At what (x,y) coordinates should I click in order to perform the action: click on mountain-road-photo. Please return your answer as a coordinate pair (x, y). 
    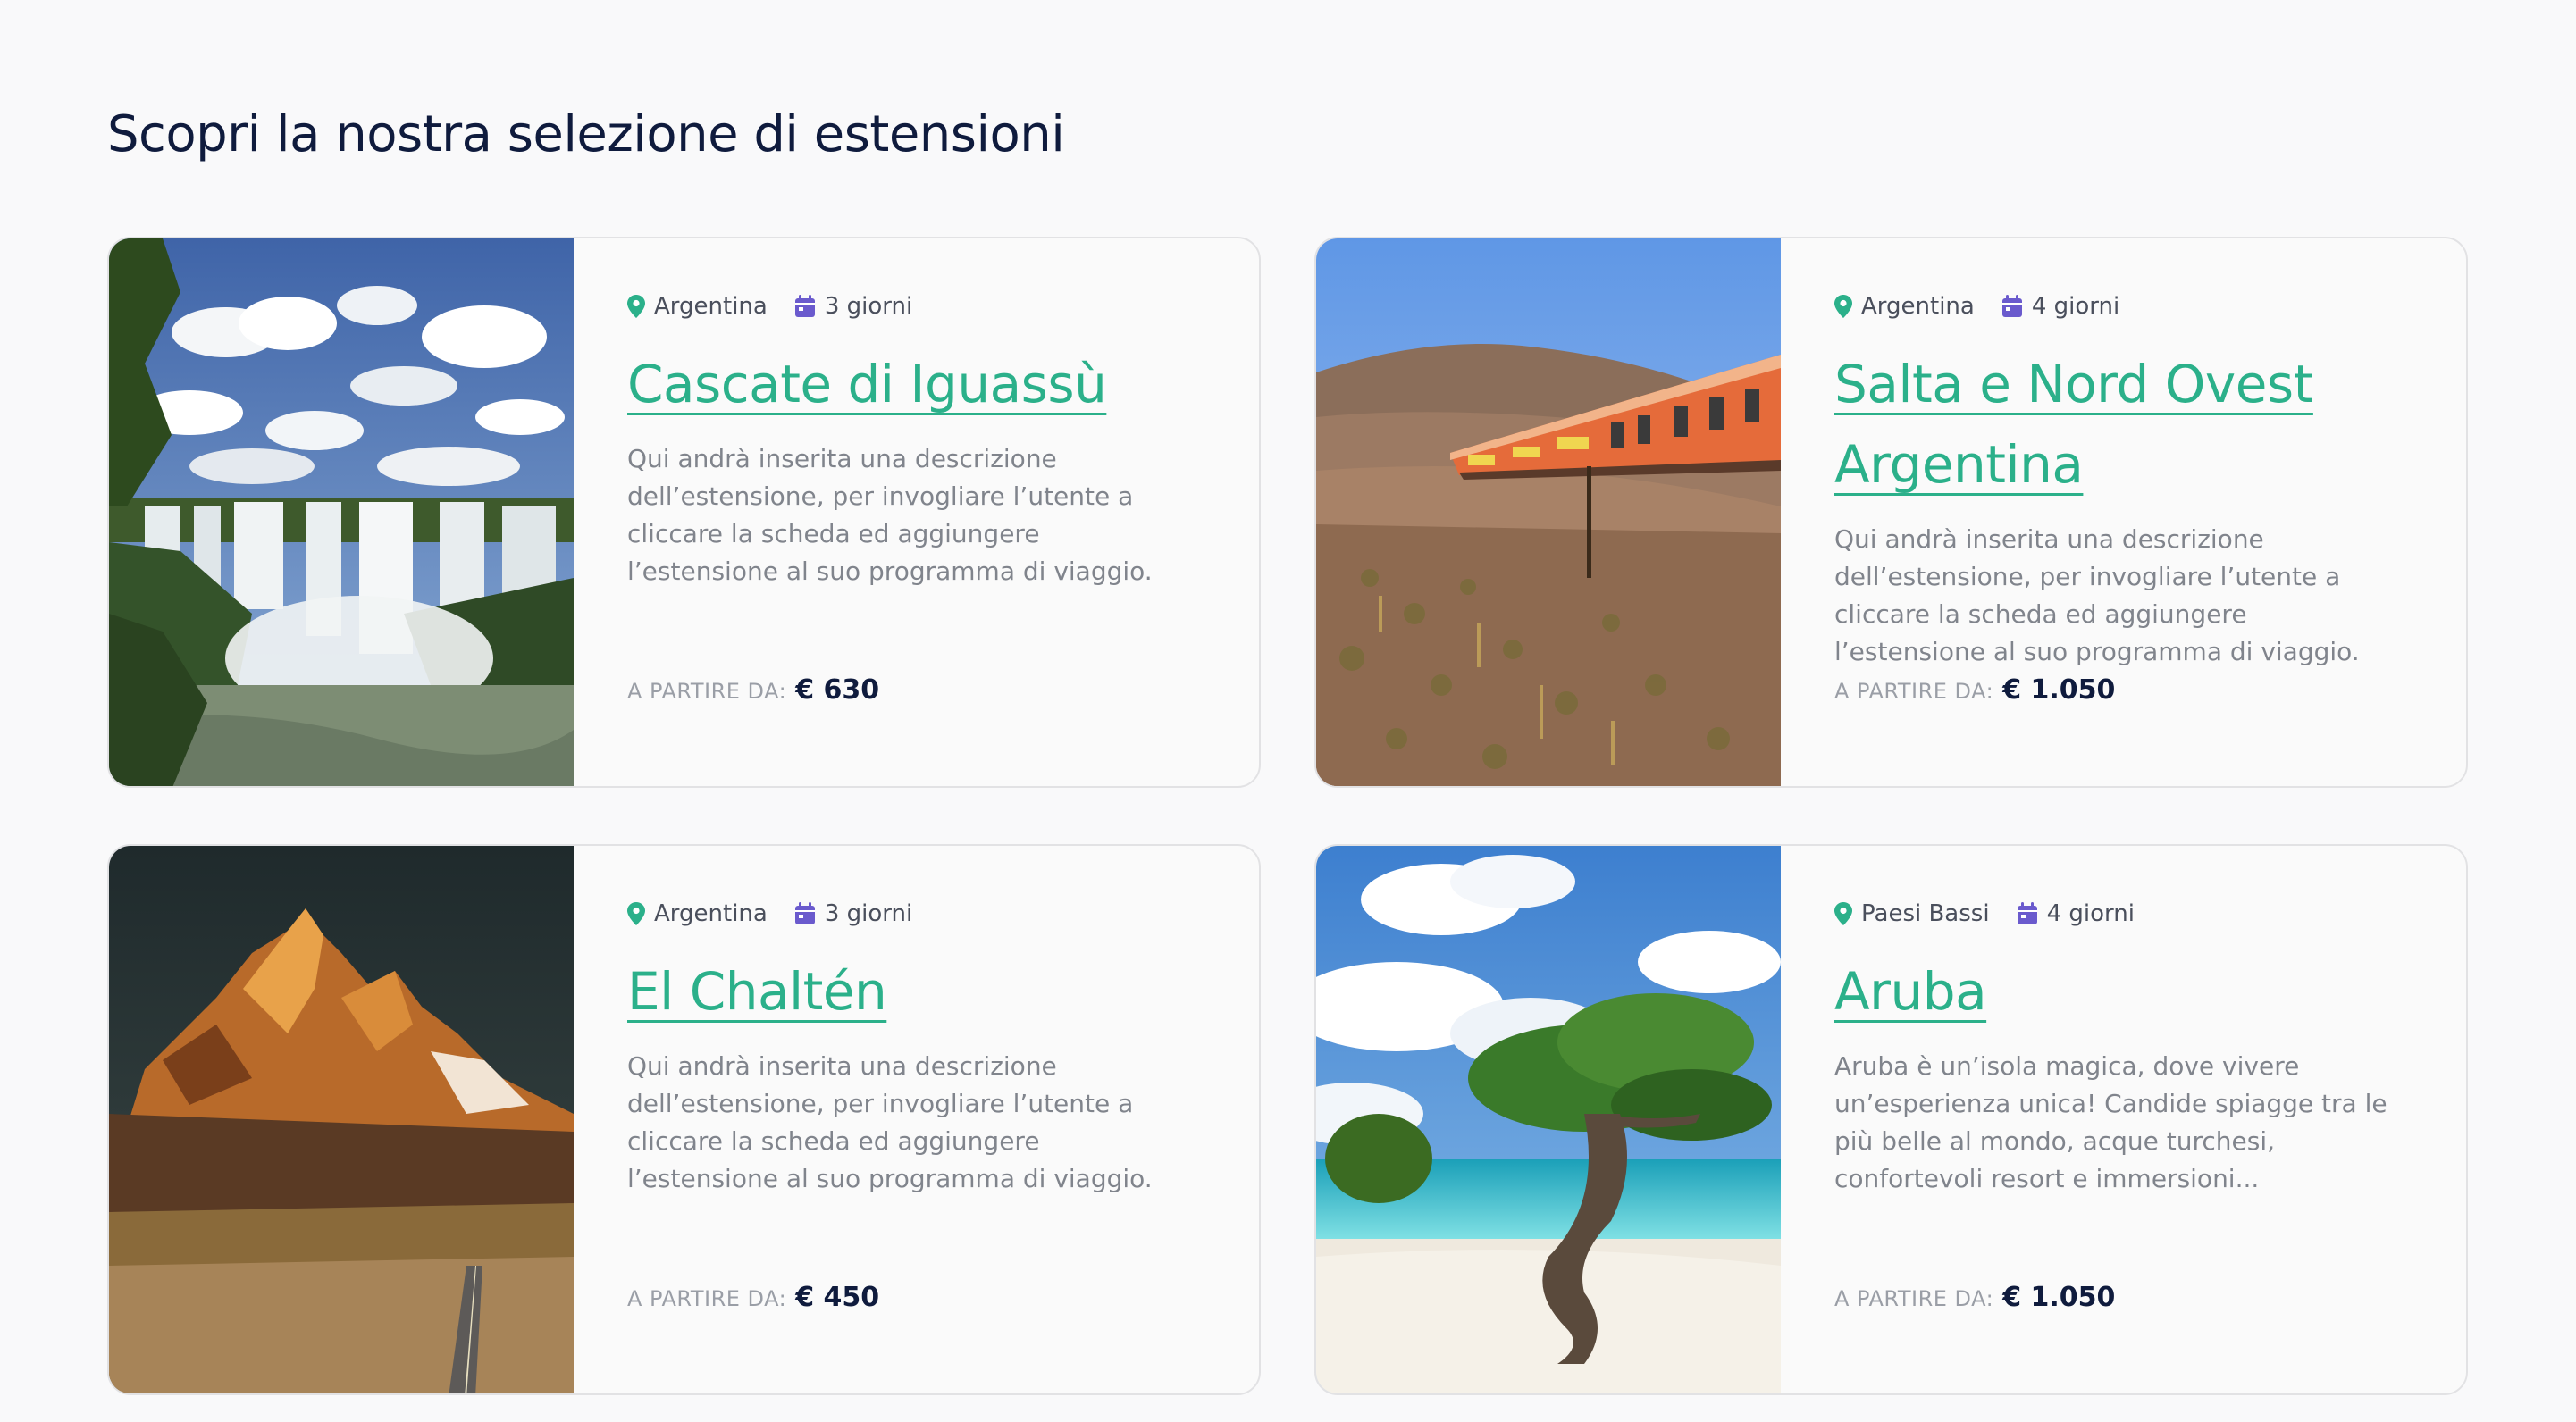
    Looking at the image, I should click on (341, 1119).